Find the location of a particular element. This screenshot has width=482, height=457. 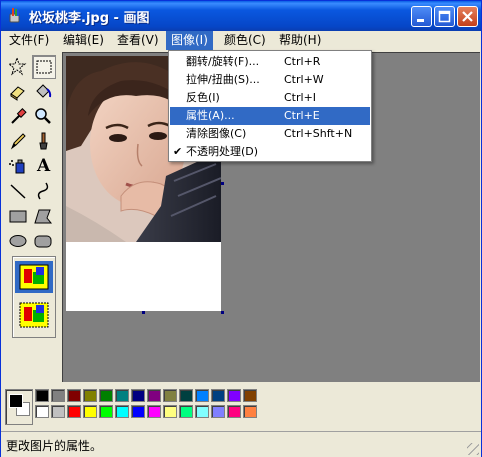

current-colors is located at coordinates (19, 407).